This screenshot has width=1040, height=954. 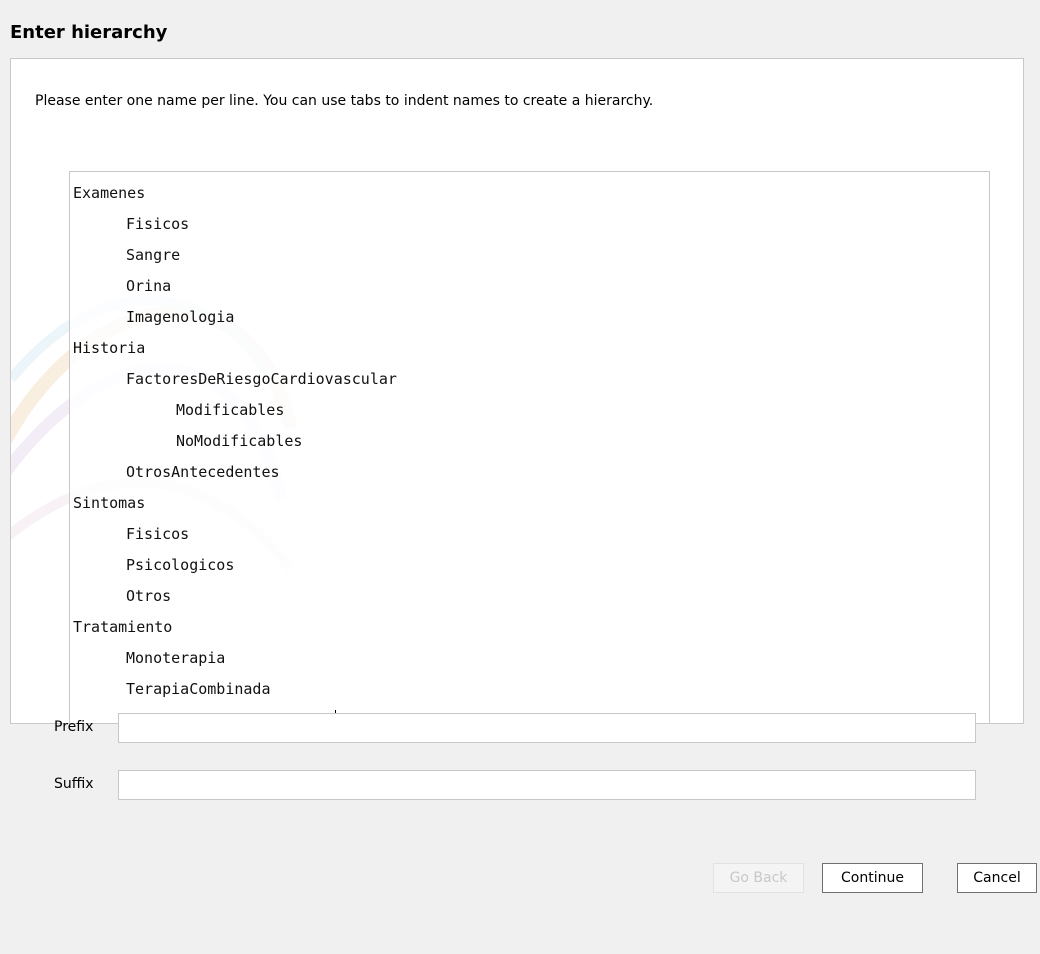 I want to click on prefix-input, so click(x=547, y=728).